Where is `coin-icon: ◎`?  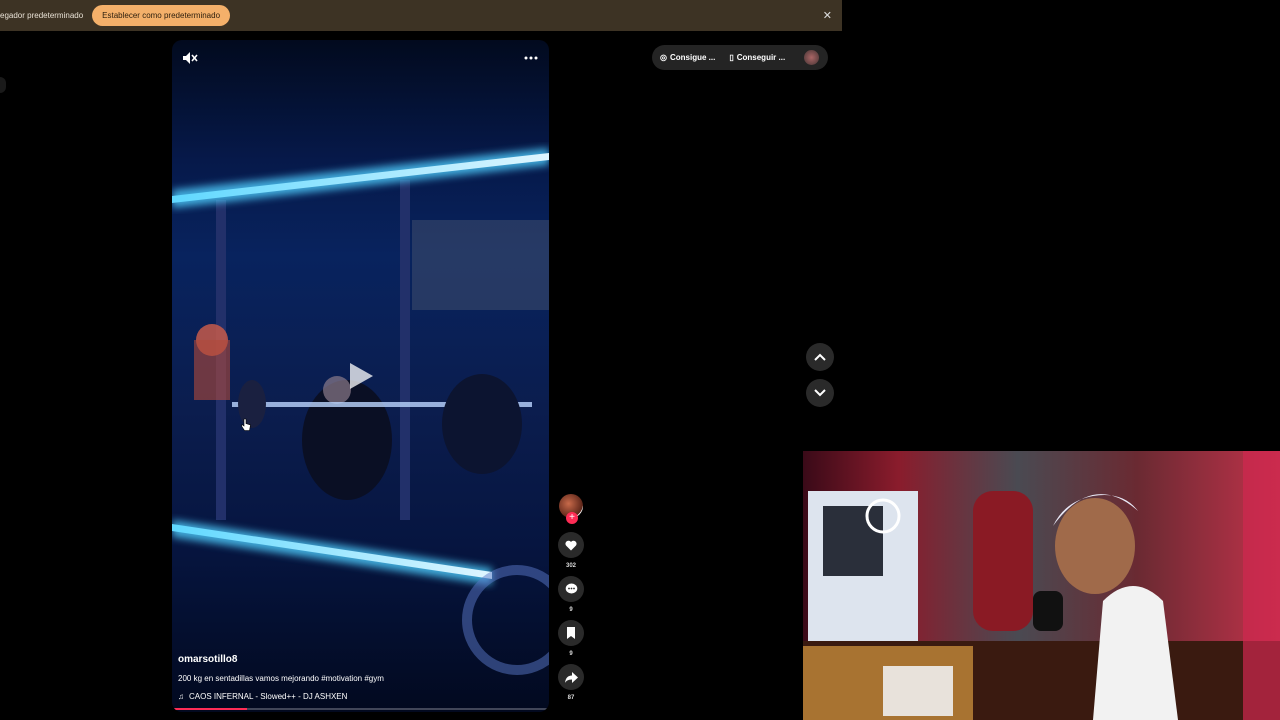
coin-icon: ◎ is located at coordinates (663, 57).